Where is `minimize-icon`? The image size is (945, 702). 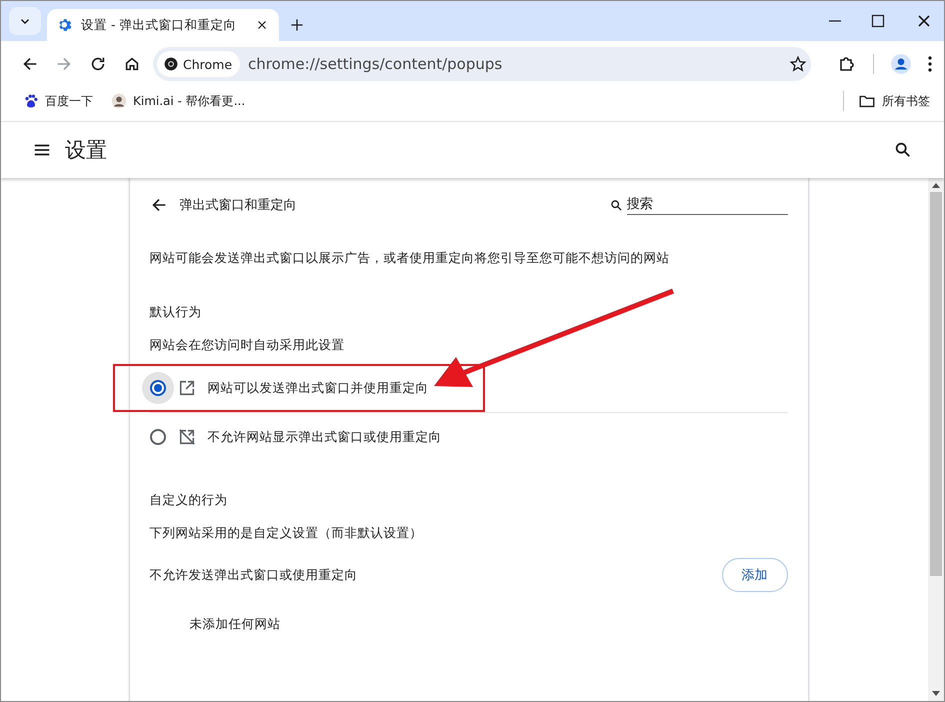 minimize-icon is located at coordinates (835, 21).